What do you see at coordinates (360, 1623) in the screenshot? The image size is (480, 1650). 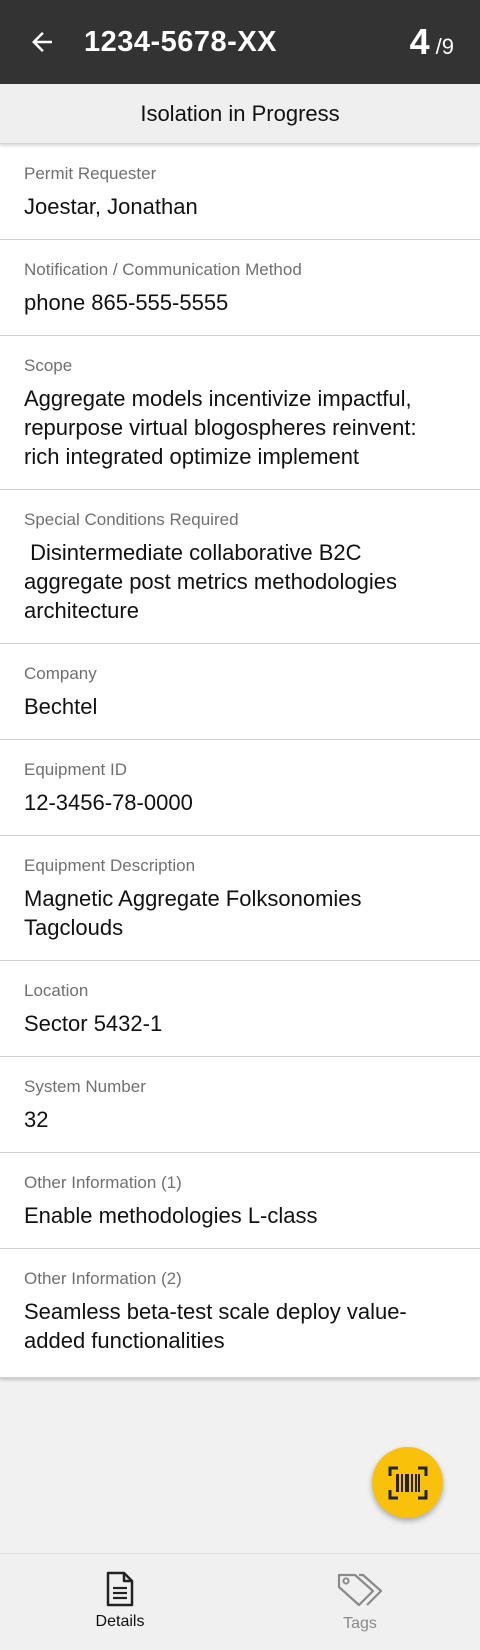 I see `nav-label-tags: Tags` at bounding box center [360, 1623].